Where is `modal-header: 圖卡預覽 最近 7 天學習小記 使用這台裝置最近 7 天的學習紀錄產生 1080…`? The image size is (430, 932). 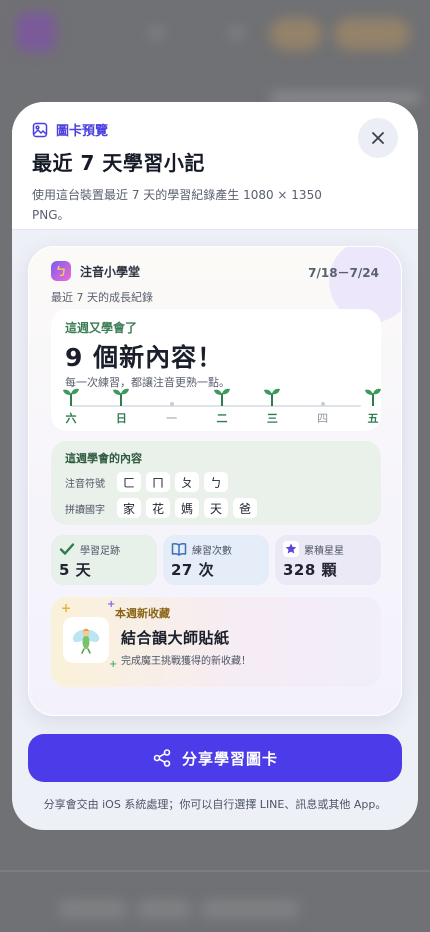 modal-header: 圖卡預覽 最近 7 天學習小記 使用這台裝置最近 7 天的學習紀錄產生 1080… is located at coordinates (215, 166).